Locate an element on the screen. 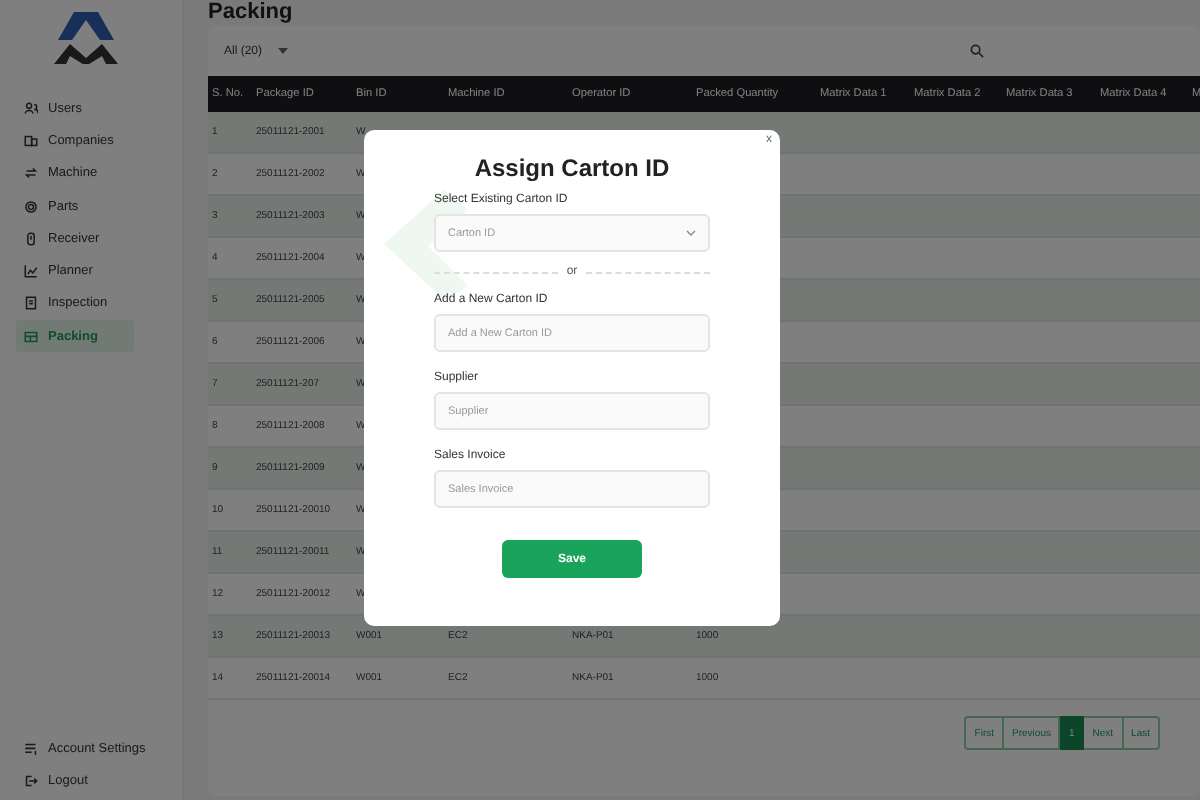  logout-icon is located at coordinates (31, 780).